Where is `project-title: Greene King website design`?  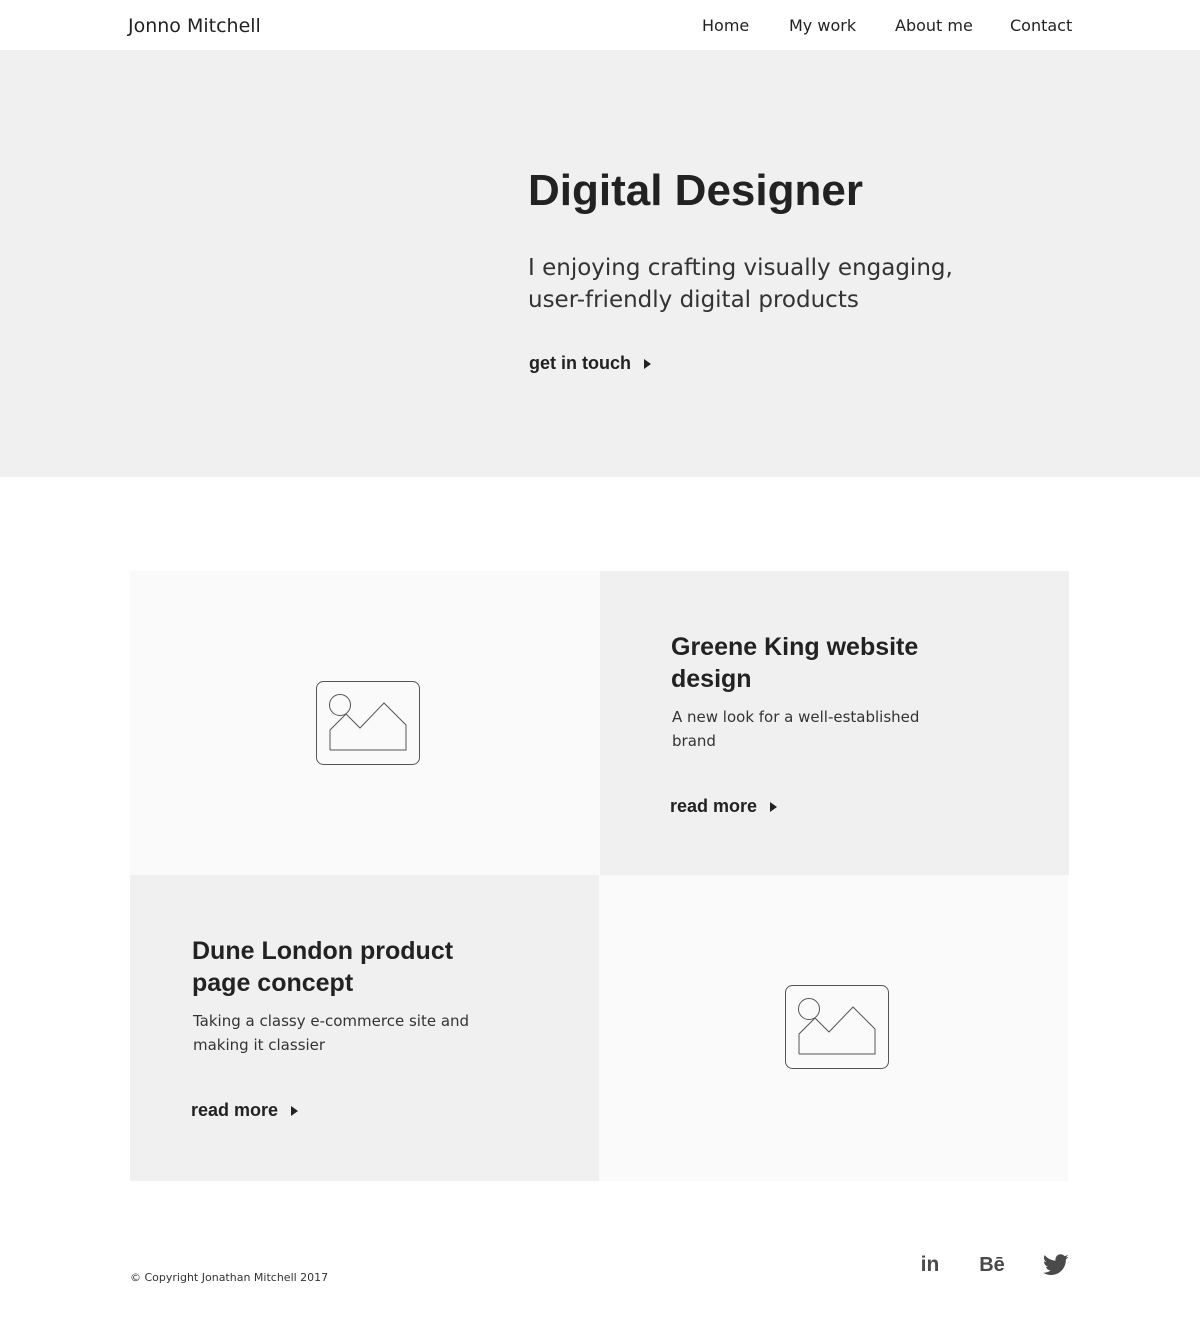 project-title: Greene King website design is located at coordinates (795, 663).